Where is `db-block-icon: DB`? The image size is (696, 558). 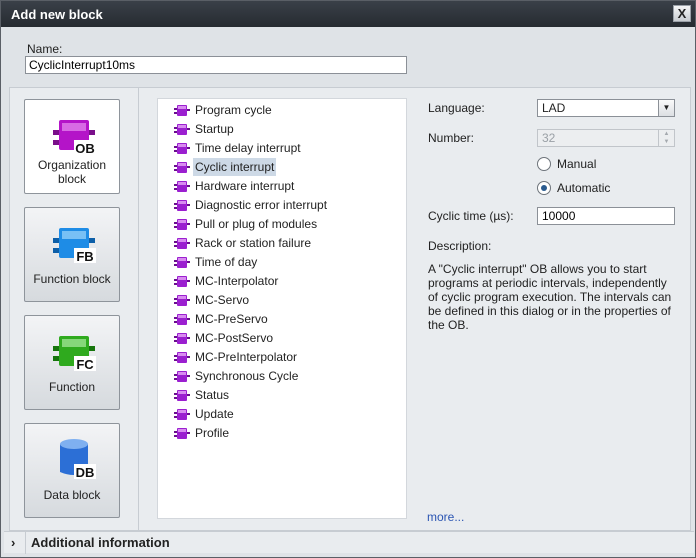 db-block-icon: DB is located at coordinates (78, 459).